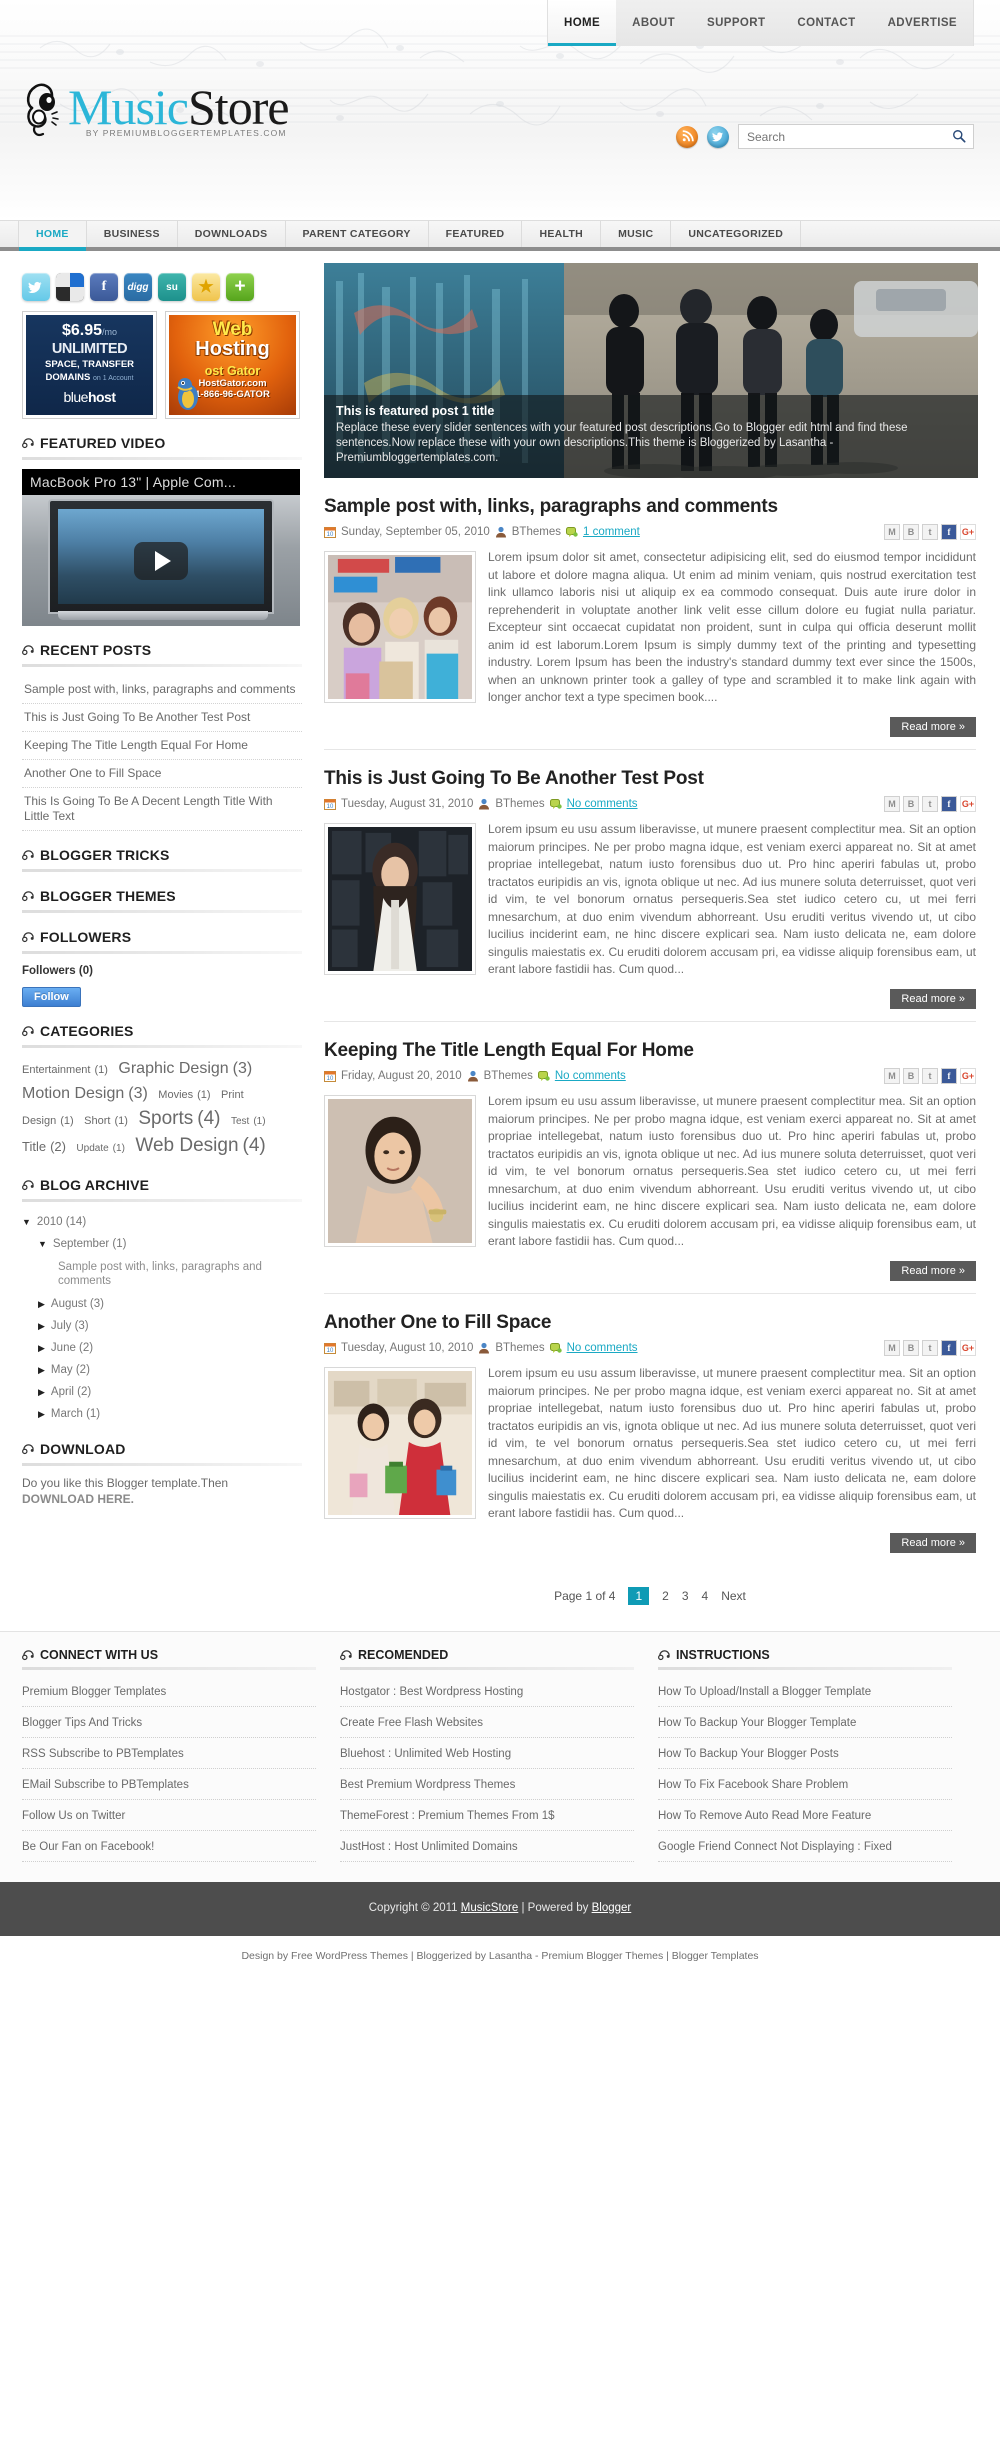 The width and height of the screenshot is (1000, 2445). Describe the element at coordinates (103, 1754) in the screenshot. I see `footer-link: RSS Subscribe to PBTemplates` at that location.